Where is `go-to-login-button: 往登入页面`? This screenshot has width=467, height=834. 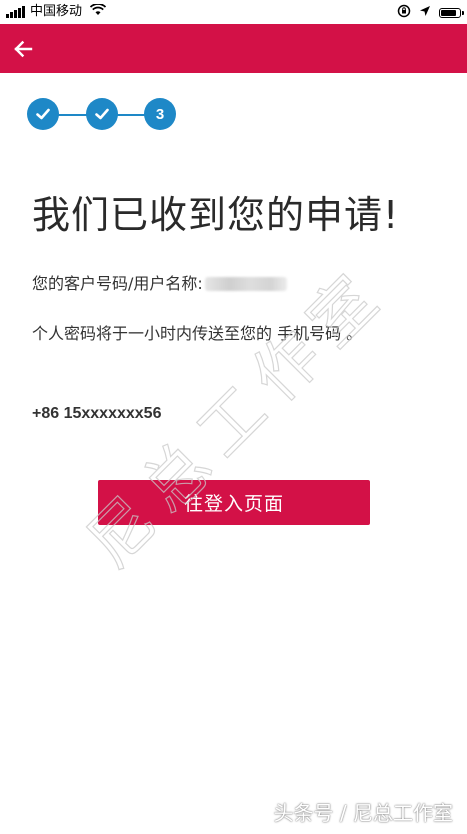
go-to-login-button: 往登入页面 is located at coordinates (234, 502).